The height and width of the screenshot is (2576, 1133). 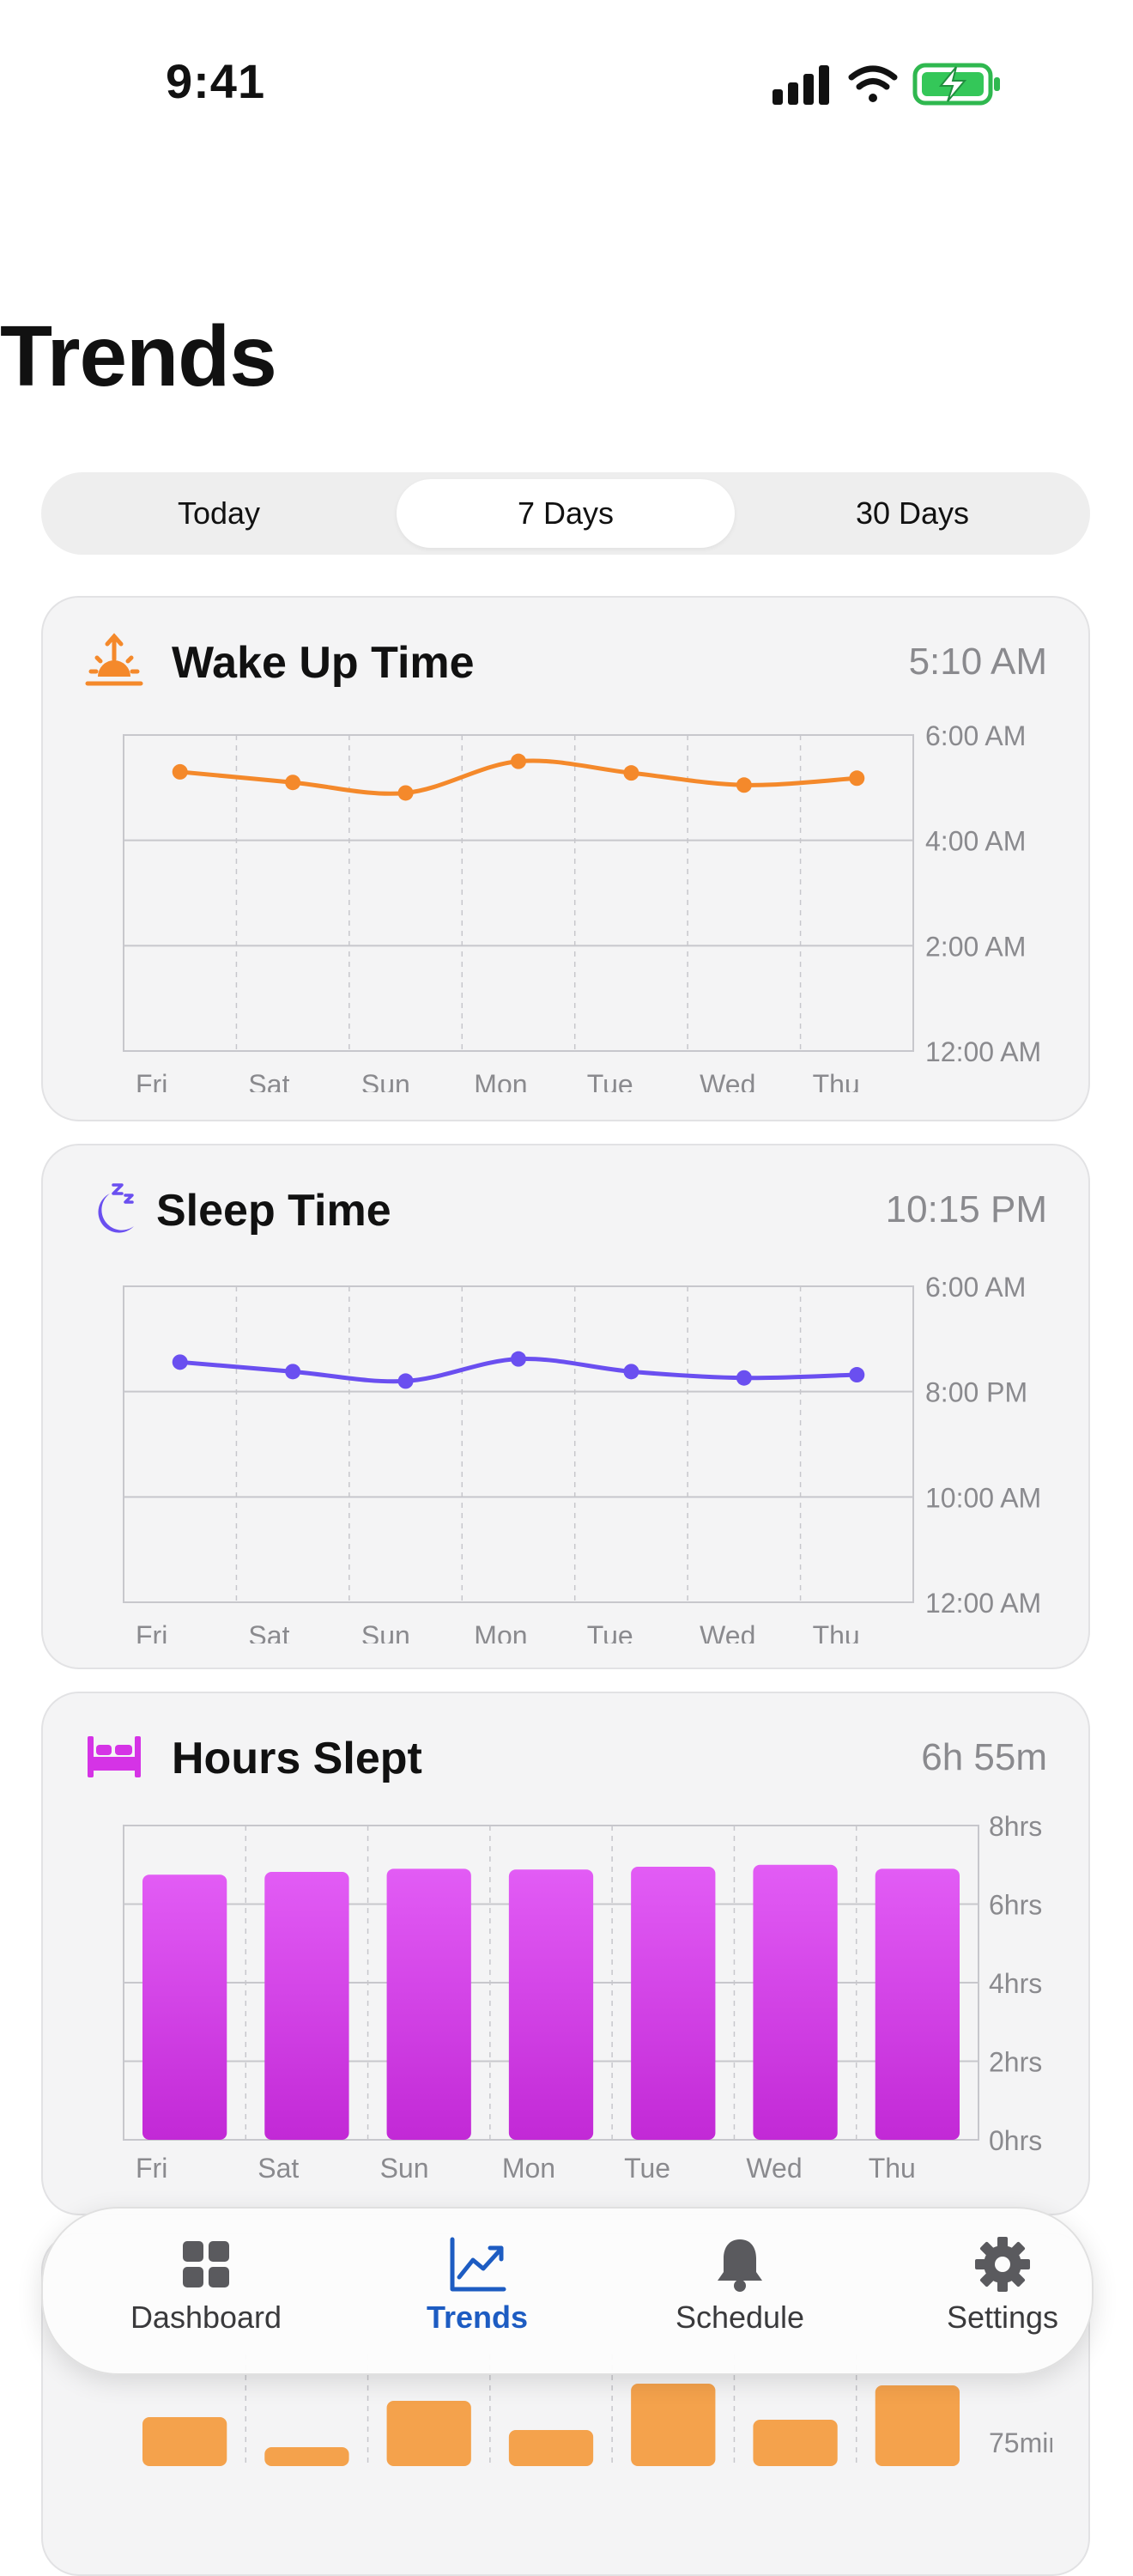 What do you see at coordinates (216, 81) in the screenshot?
I see `status-time: 9:41` at bounding box center [216, 81].